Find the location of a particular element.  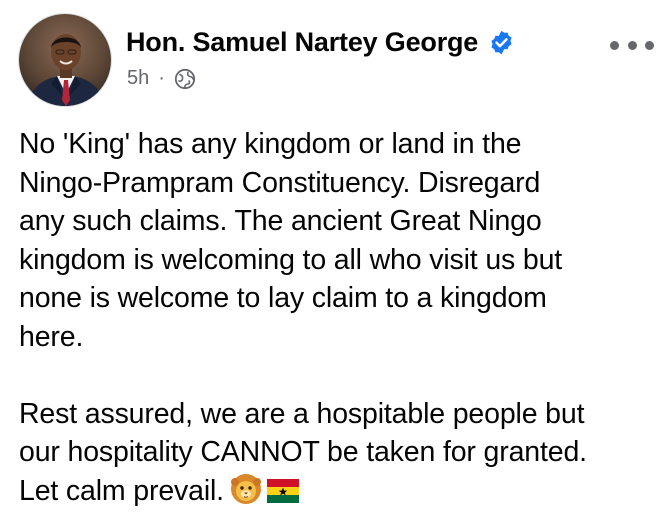

lion-face-emoji is located at coordinates (246, 494).